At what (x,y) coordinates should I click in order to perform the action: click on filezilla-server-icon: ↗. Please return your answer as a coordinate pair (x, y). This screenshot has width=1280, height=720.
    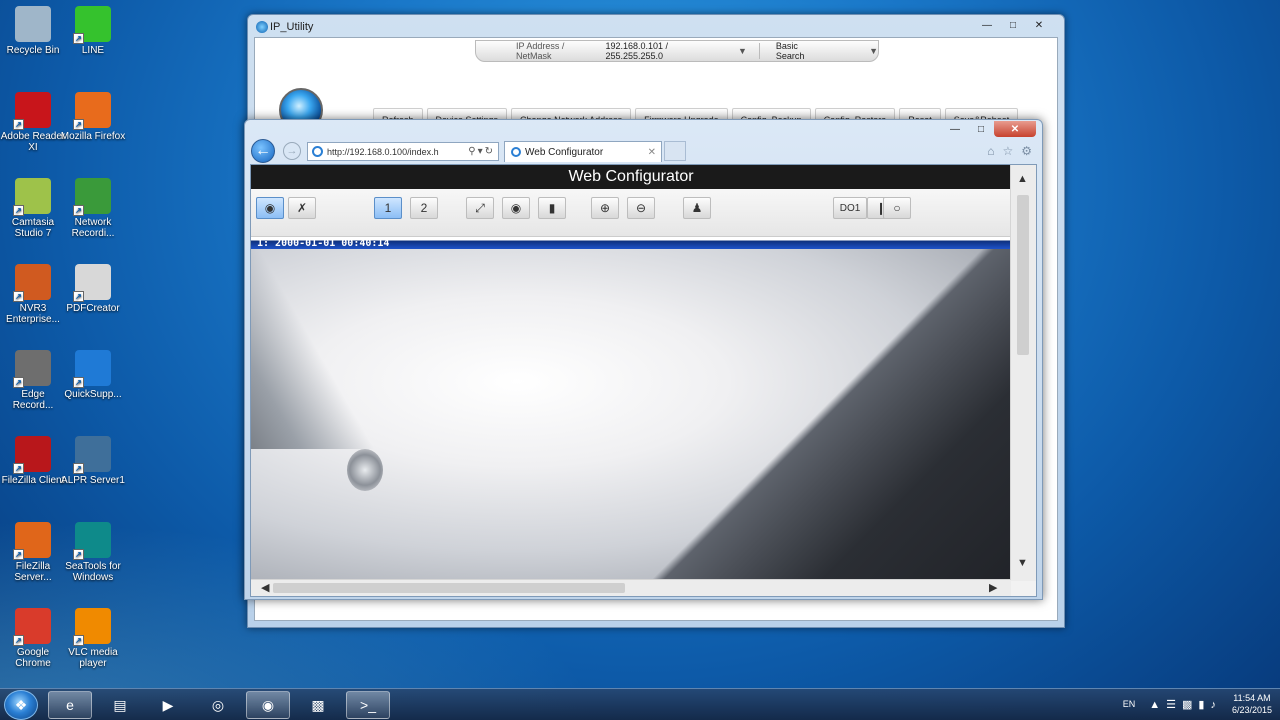
    Looking at the image, I should click on (32, 541).